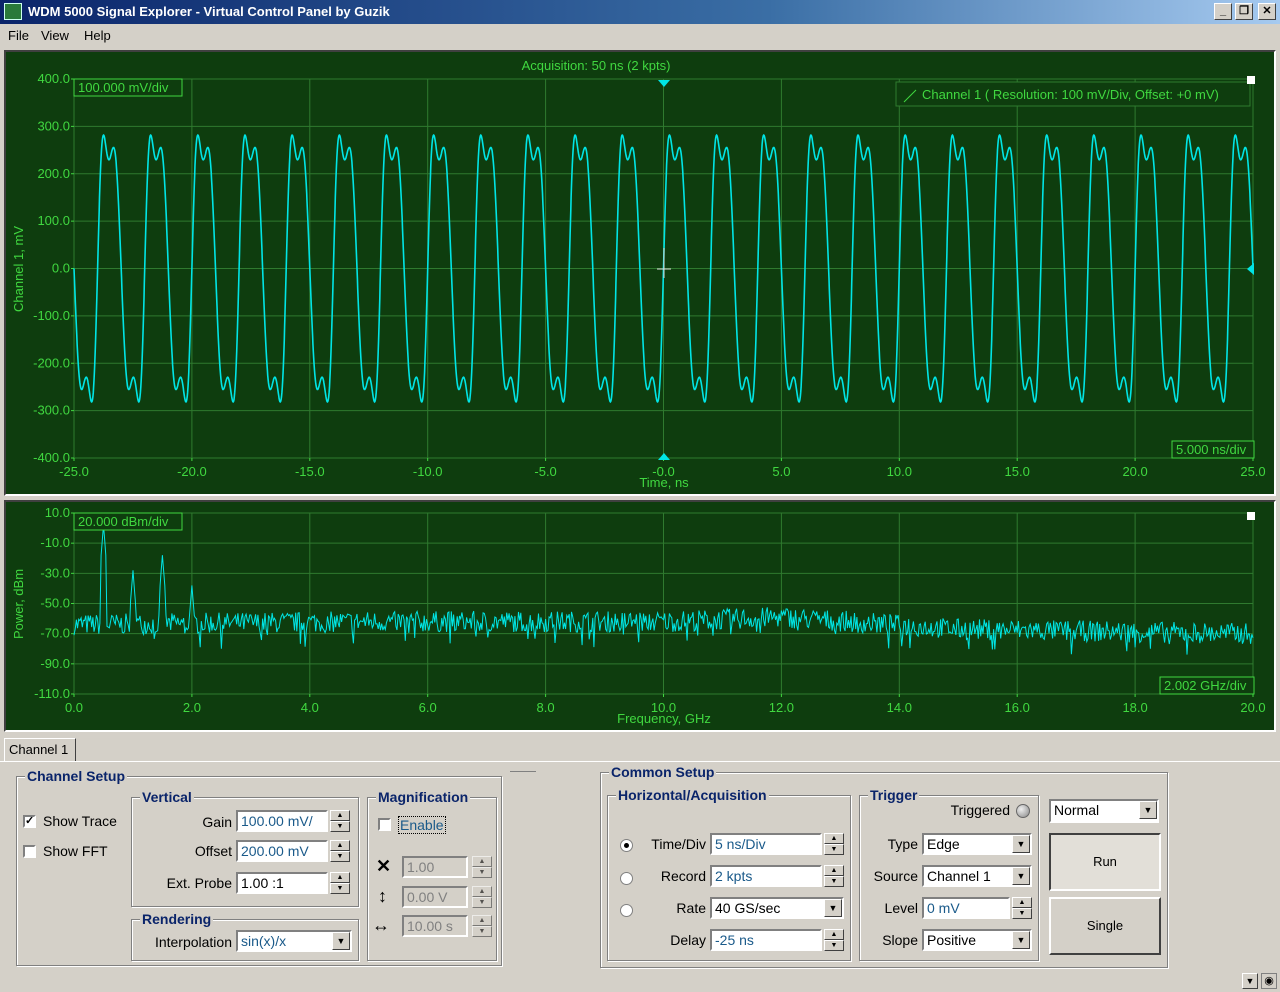 Image resolution: width=1280 pixels, height=992 pixels. I want to click on rate-dropdown-icon: ▼, so click(833, 908).